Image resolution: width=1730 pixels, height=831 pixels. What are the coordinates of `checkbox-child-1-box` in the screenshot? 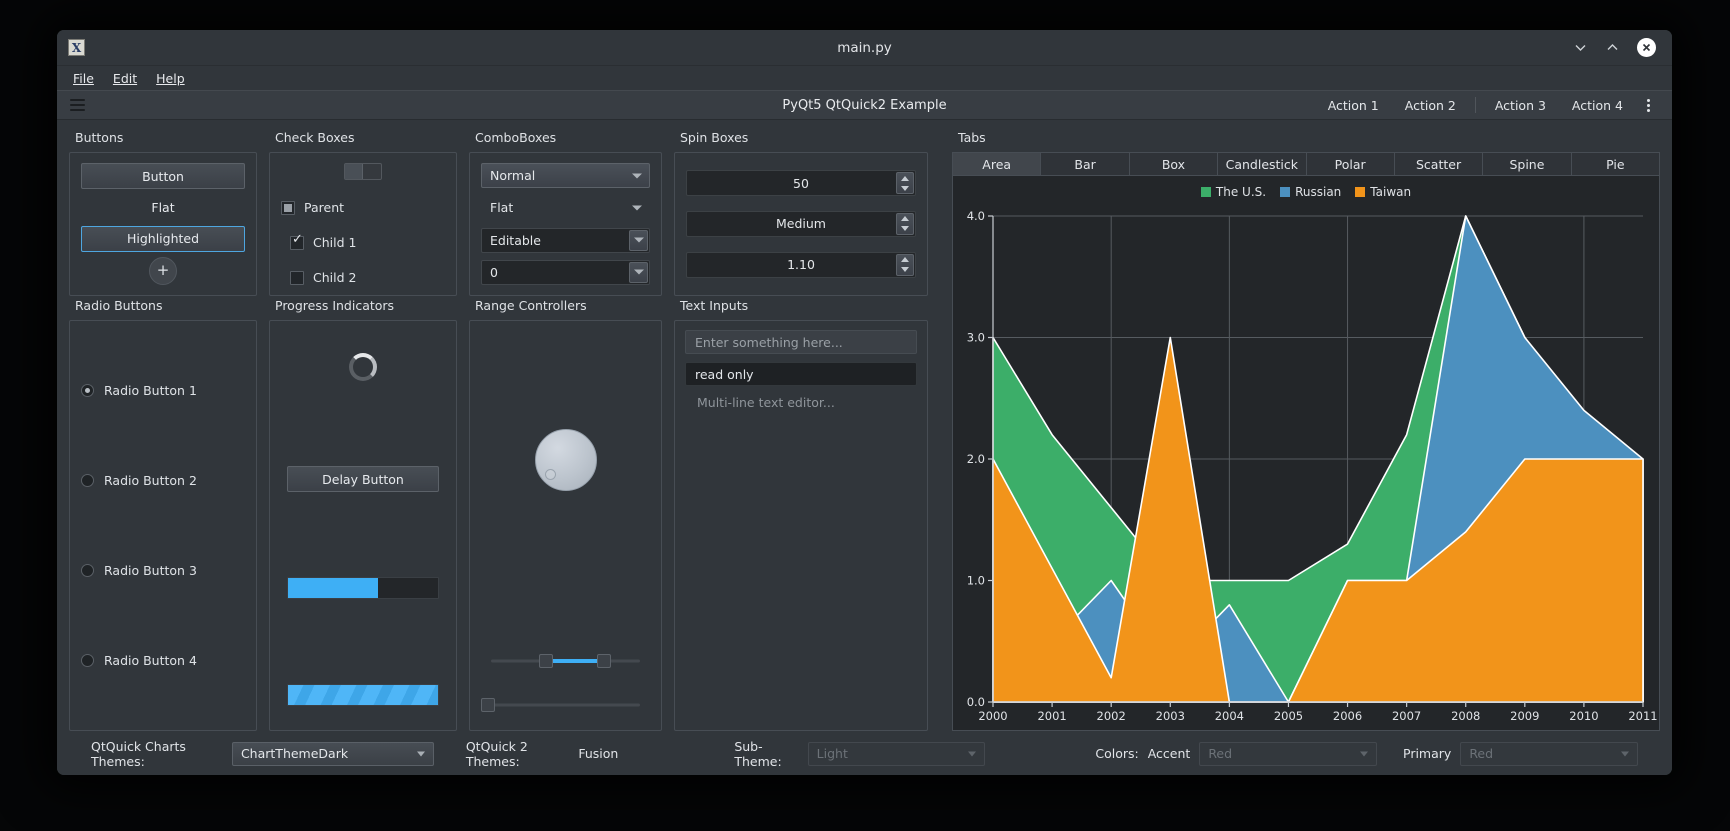 It's located at (297, 241).